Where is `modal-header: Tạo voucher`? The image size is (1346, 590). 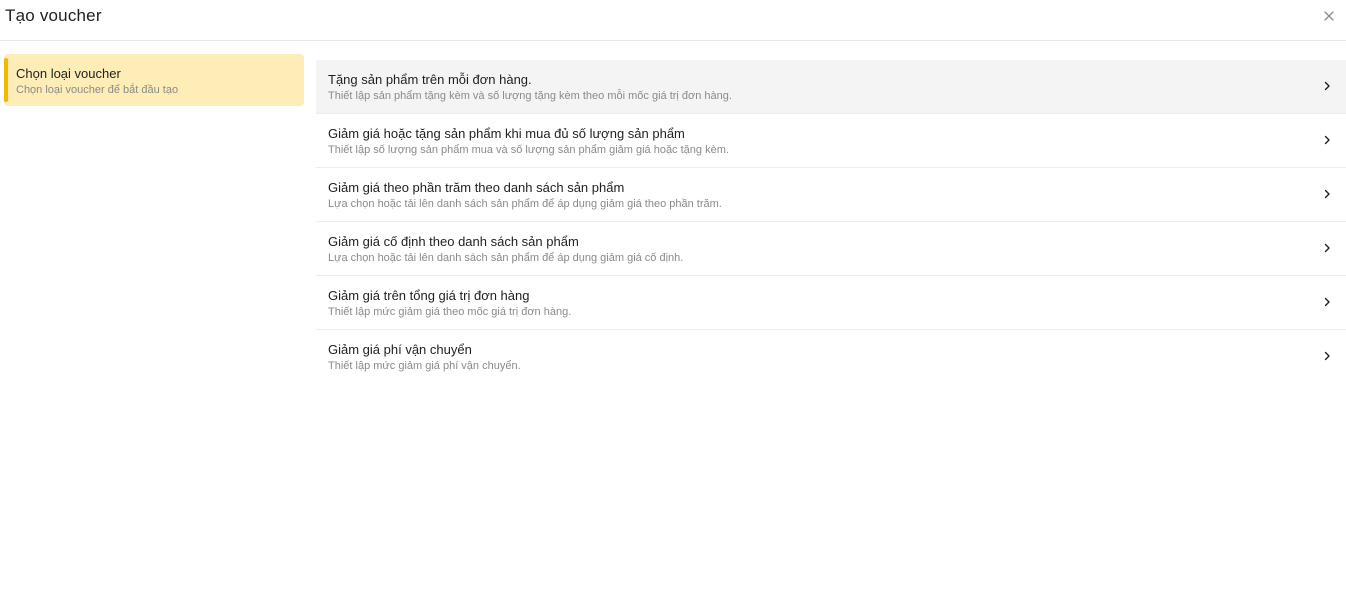 modal-header: Tạo voucher is located at coordinates (673, 20).